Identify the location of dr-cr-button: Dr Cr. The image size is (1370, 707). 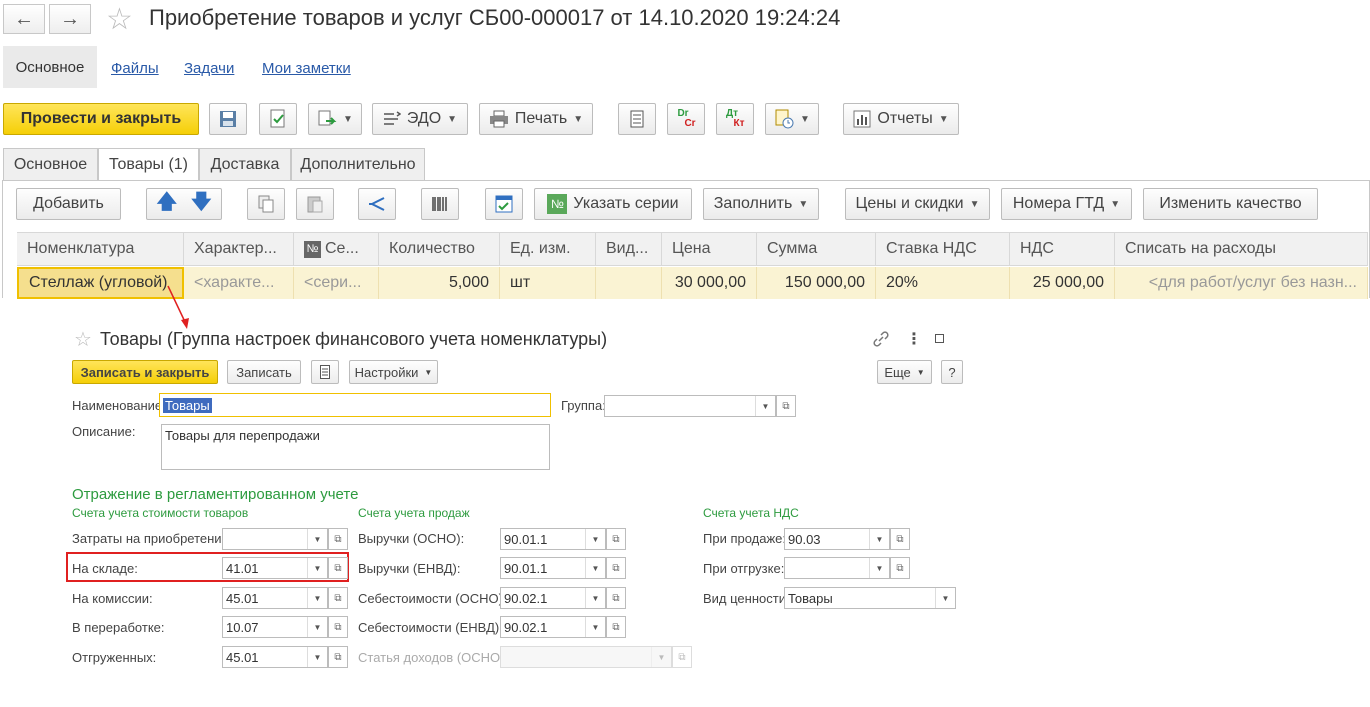
(686, 119).